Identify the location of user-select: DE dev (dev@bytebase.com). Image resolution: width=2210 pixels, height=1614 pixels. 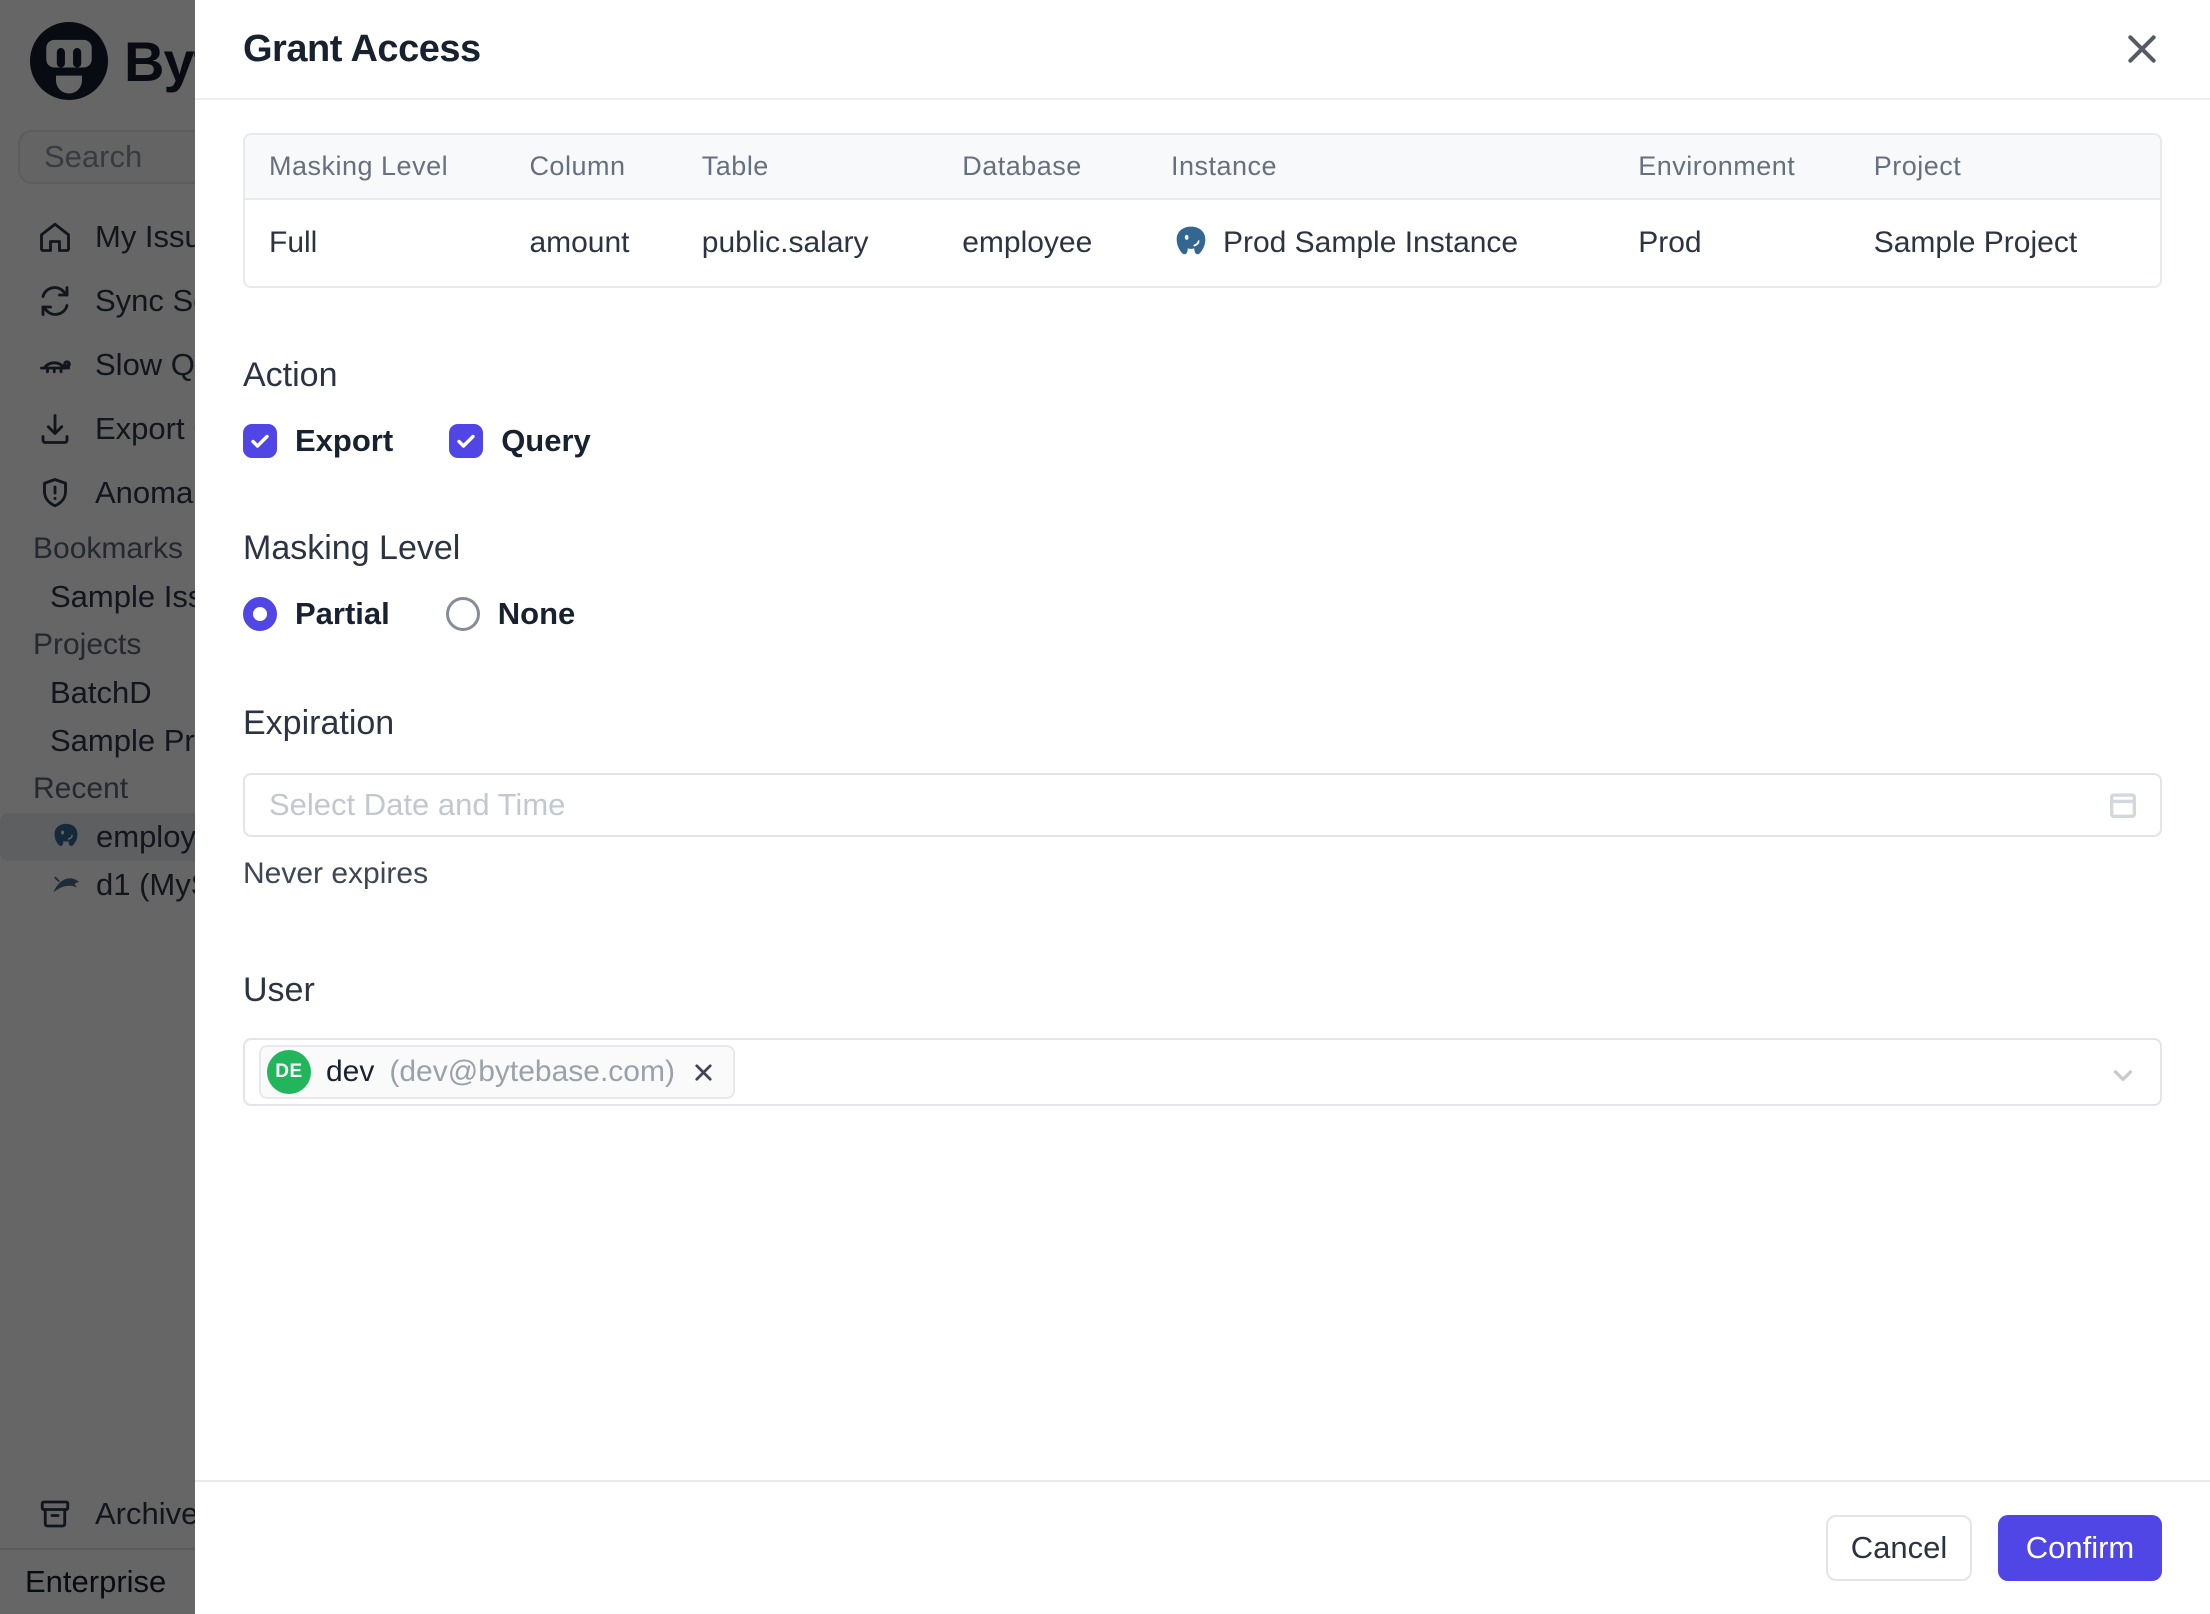
(1202, 1072).